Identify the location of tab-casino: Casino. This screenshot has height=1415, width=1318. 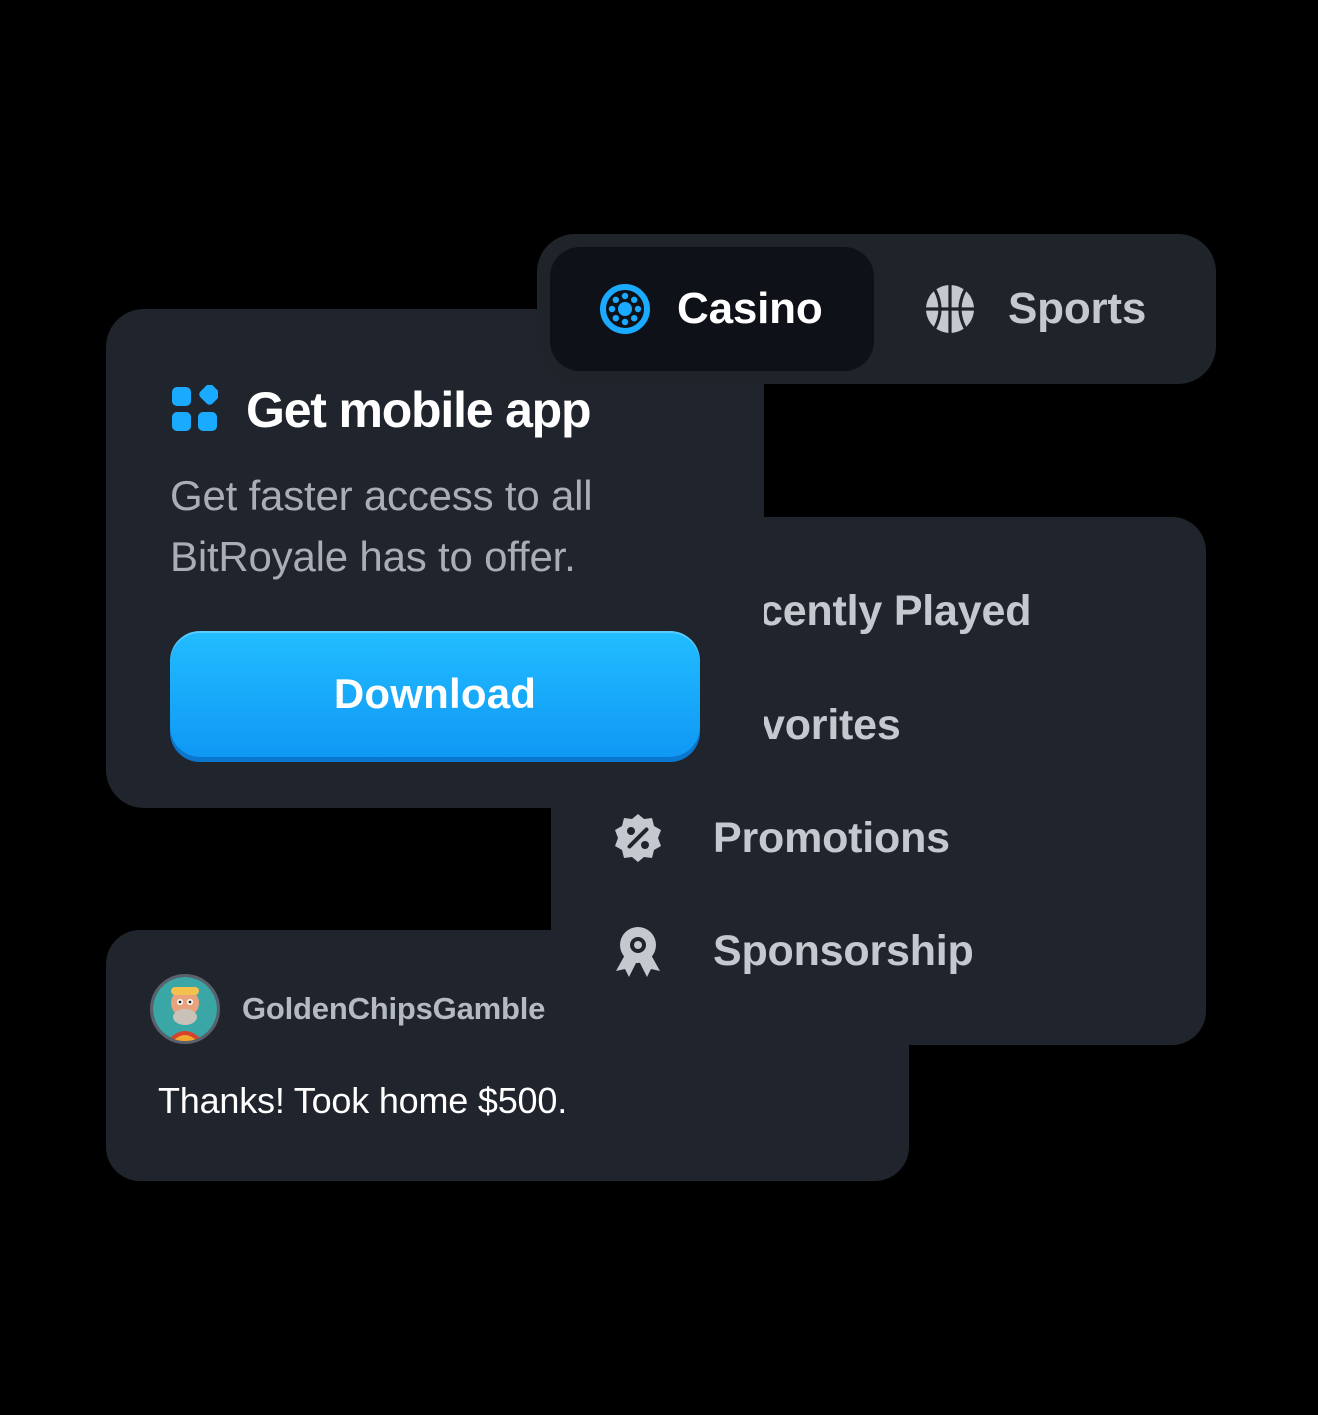
(712, 309).